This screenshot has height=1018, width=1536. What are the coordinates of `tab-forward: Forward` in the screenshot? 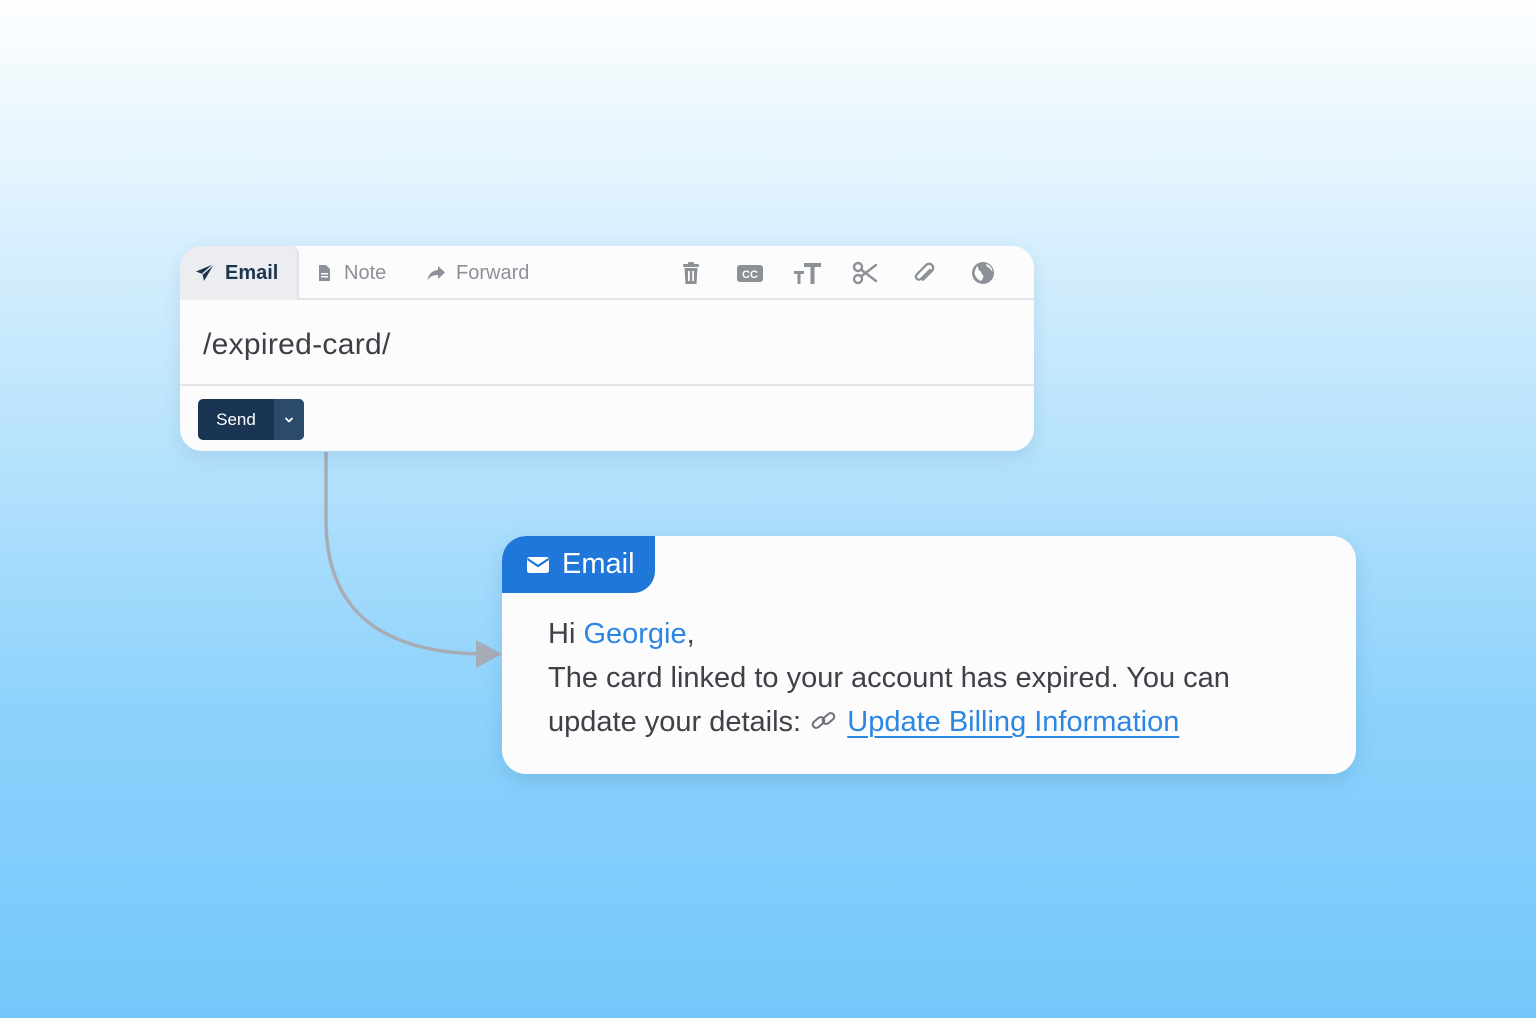 It's located at (477, 273).